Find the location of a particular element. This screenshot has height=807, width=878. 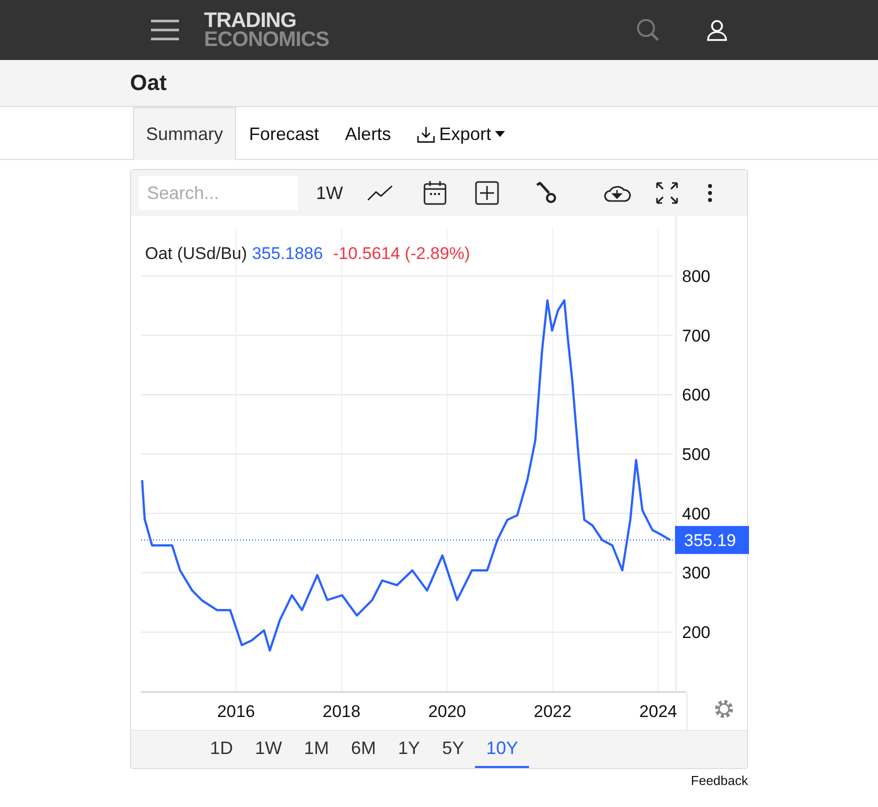

calendar-icon is located at coordinates (435, 193).